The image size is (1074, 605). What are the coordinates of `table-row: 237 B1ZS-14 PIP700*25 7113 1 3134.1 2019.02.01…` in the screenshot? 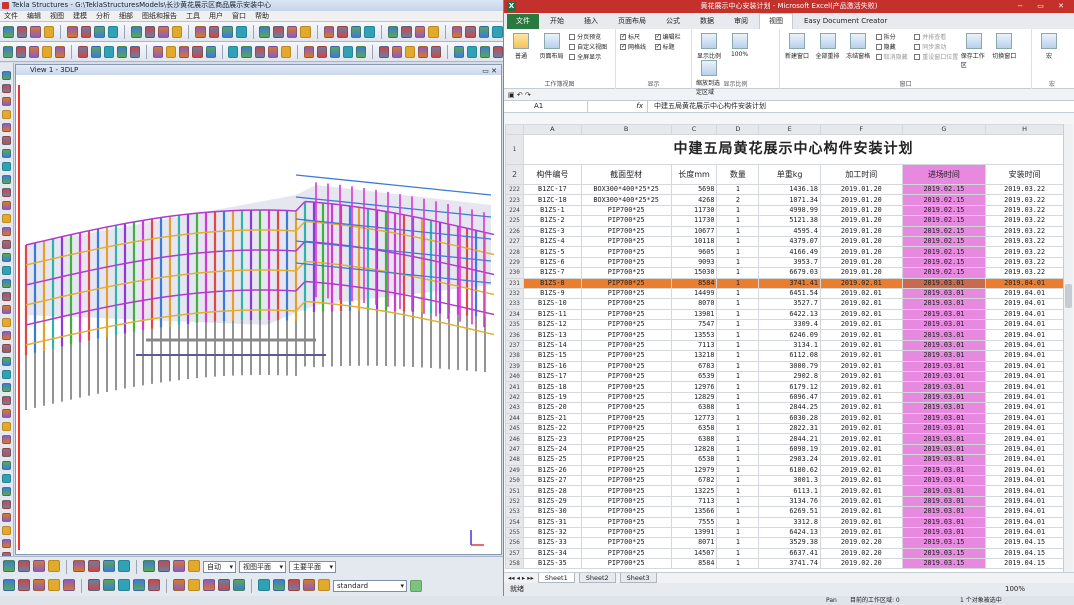 It's located at (784, 345).